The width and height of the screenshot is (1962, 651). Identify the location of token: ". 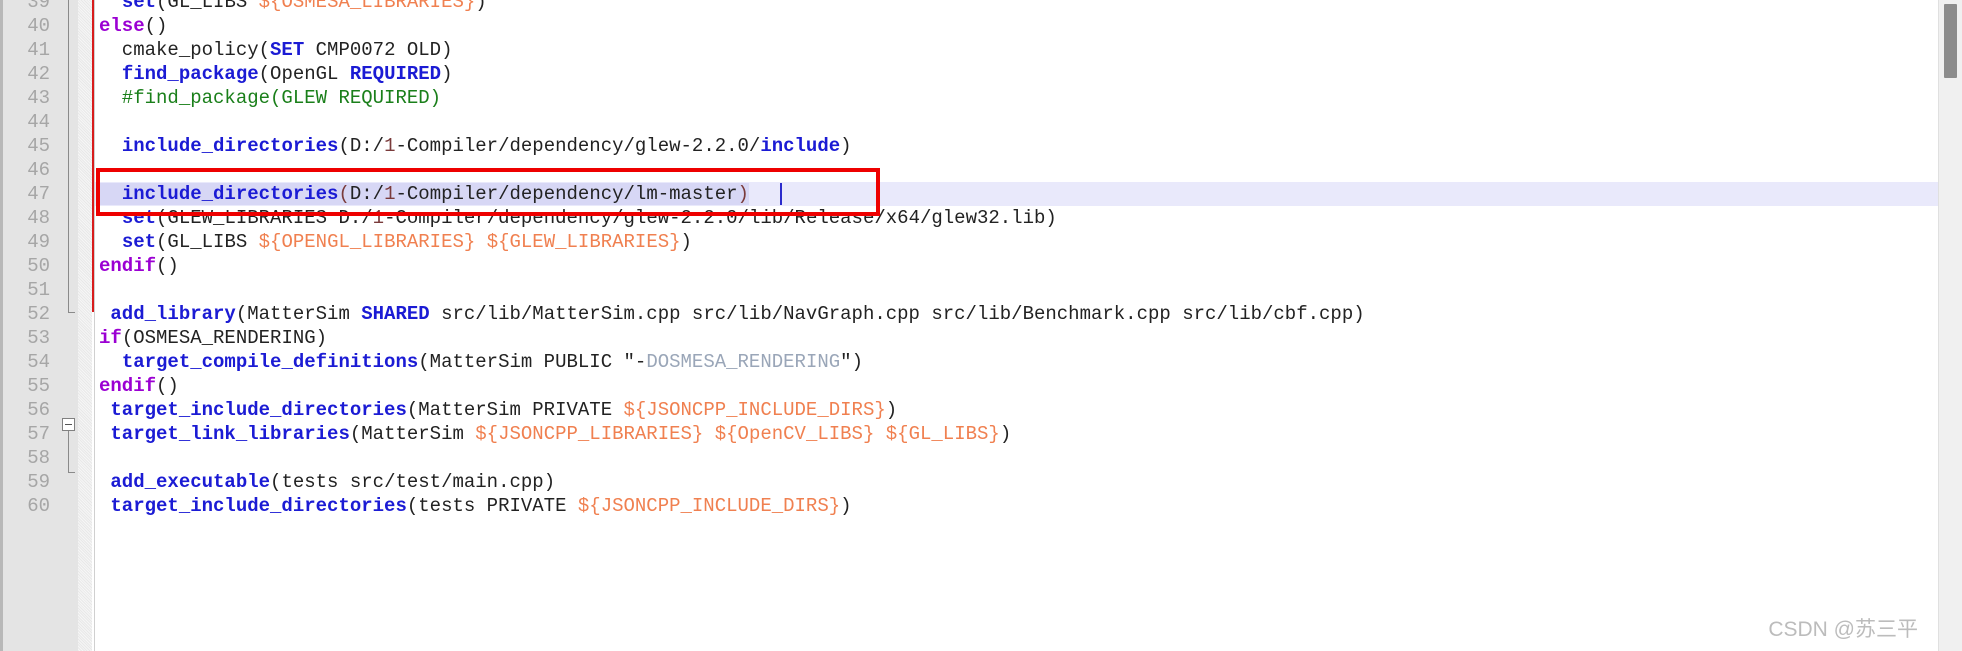
(846, 362).